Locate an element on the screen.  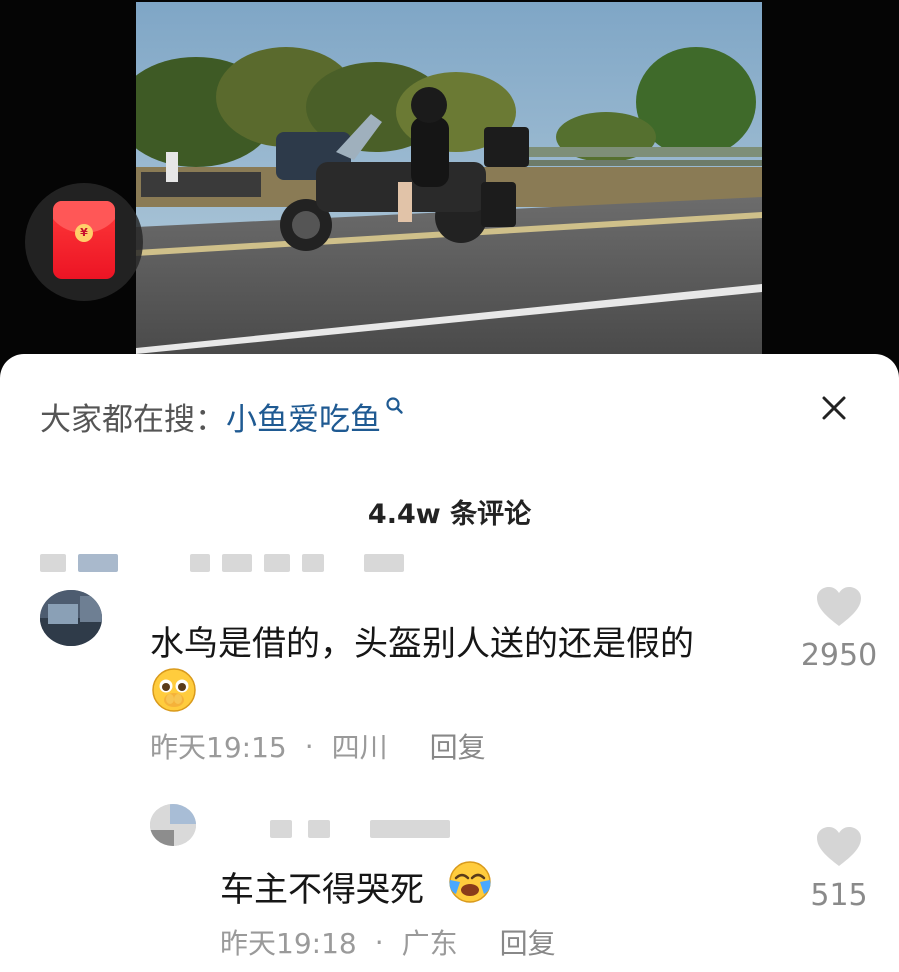
comment-count-title: 4.4w 条评论 is located at coordinates (449, 514).